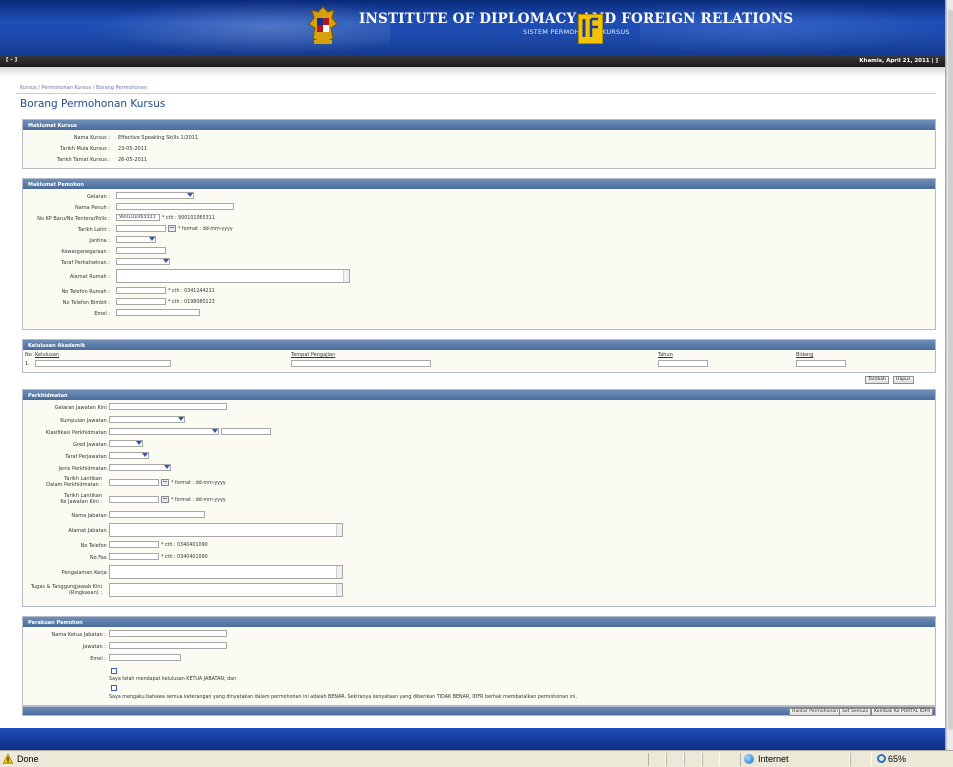  Describe the element at coordinates (89, 277) in the screenshot. I see `label-alamat-rumah: Alamat Rumah :` at that location.